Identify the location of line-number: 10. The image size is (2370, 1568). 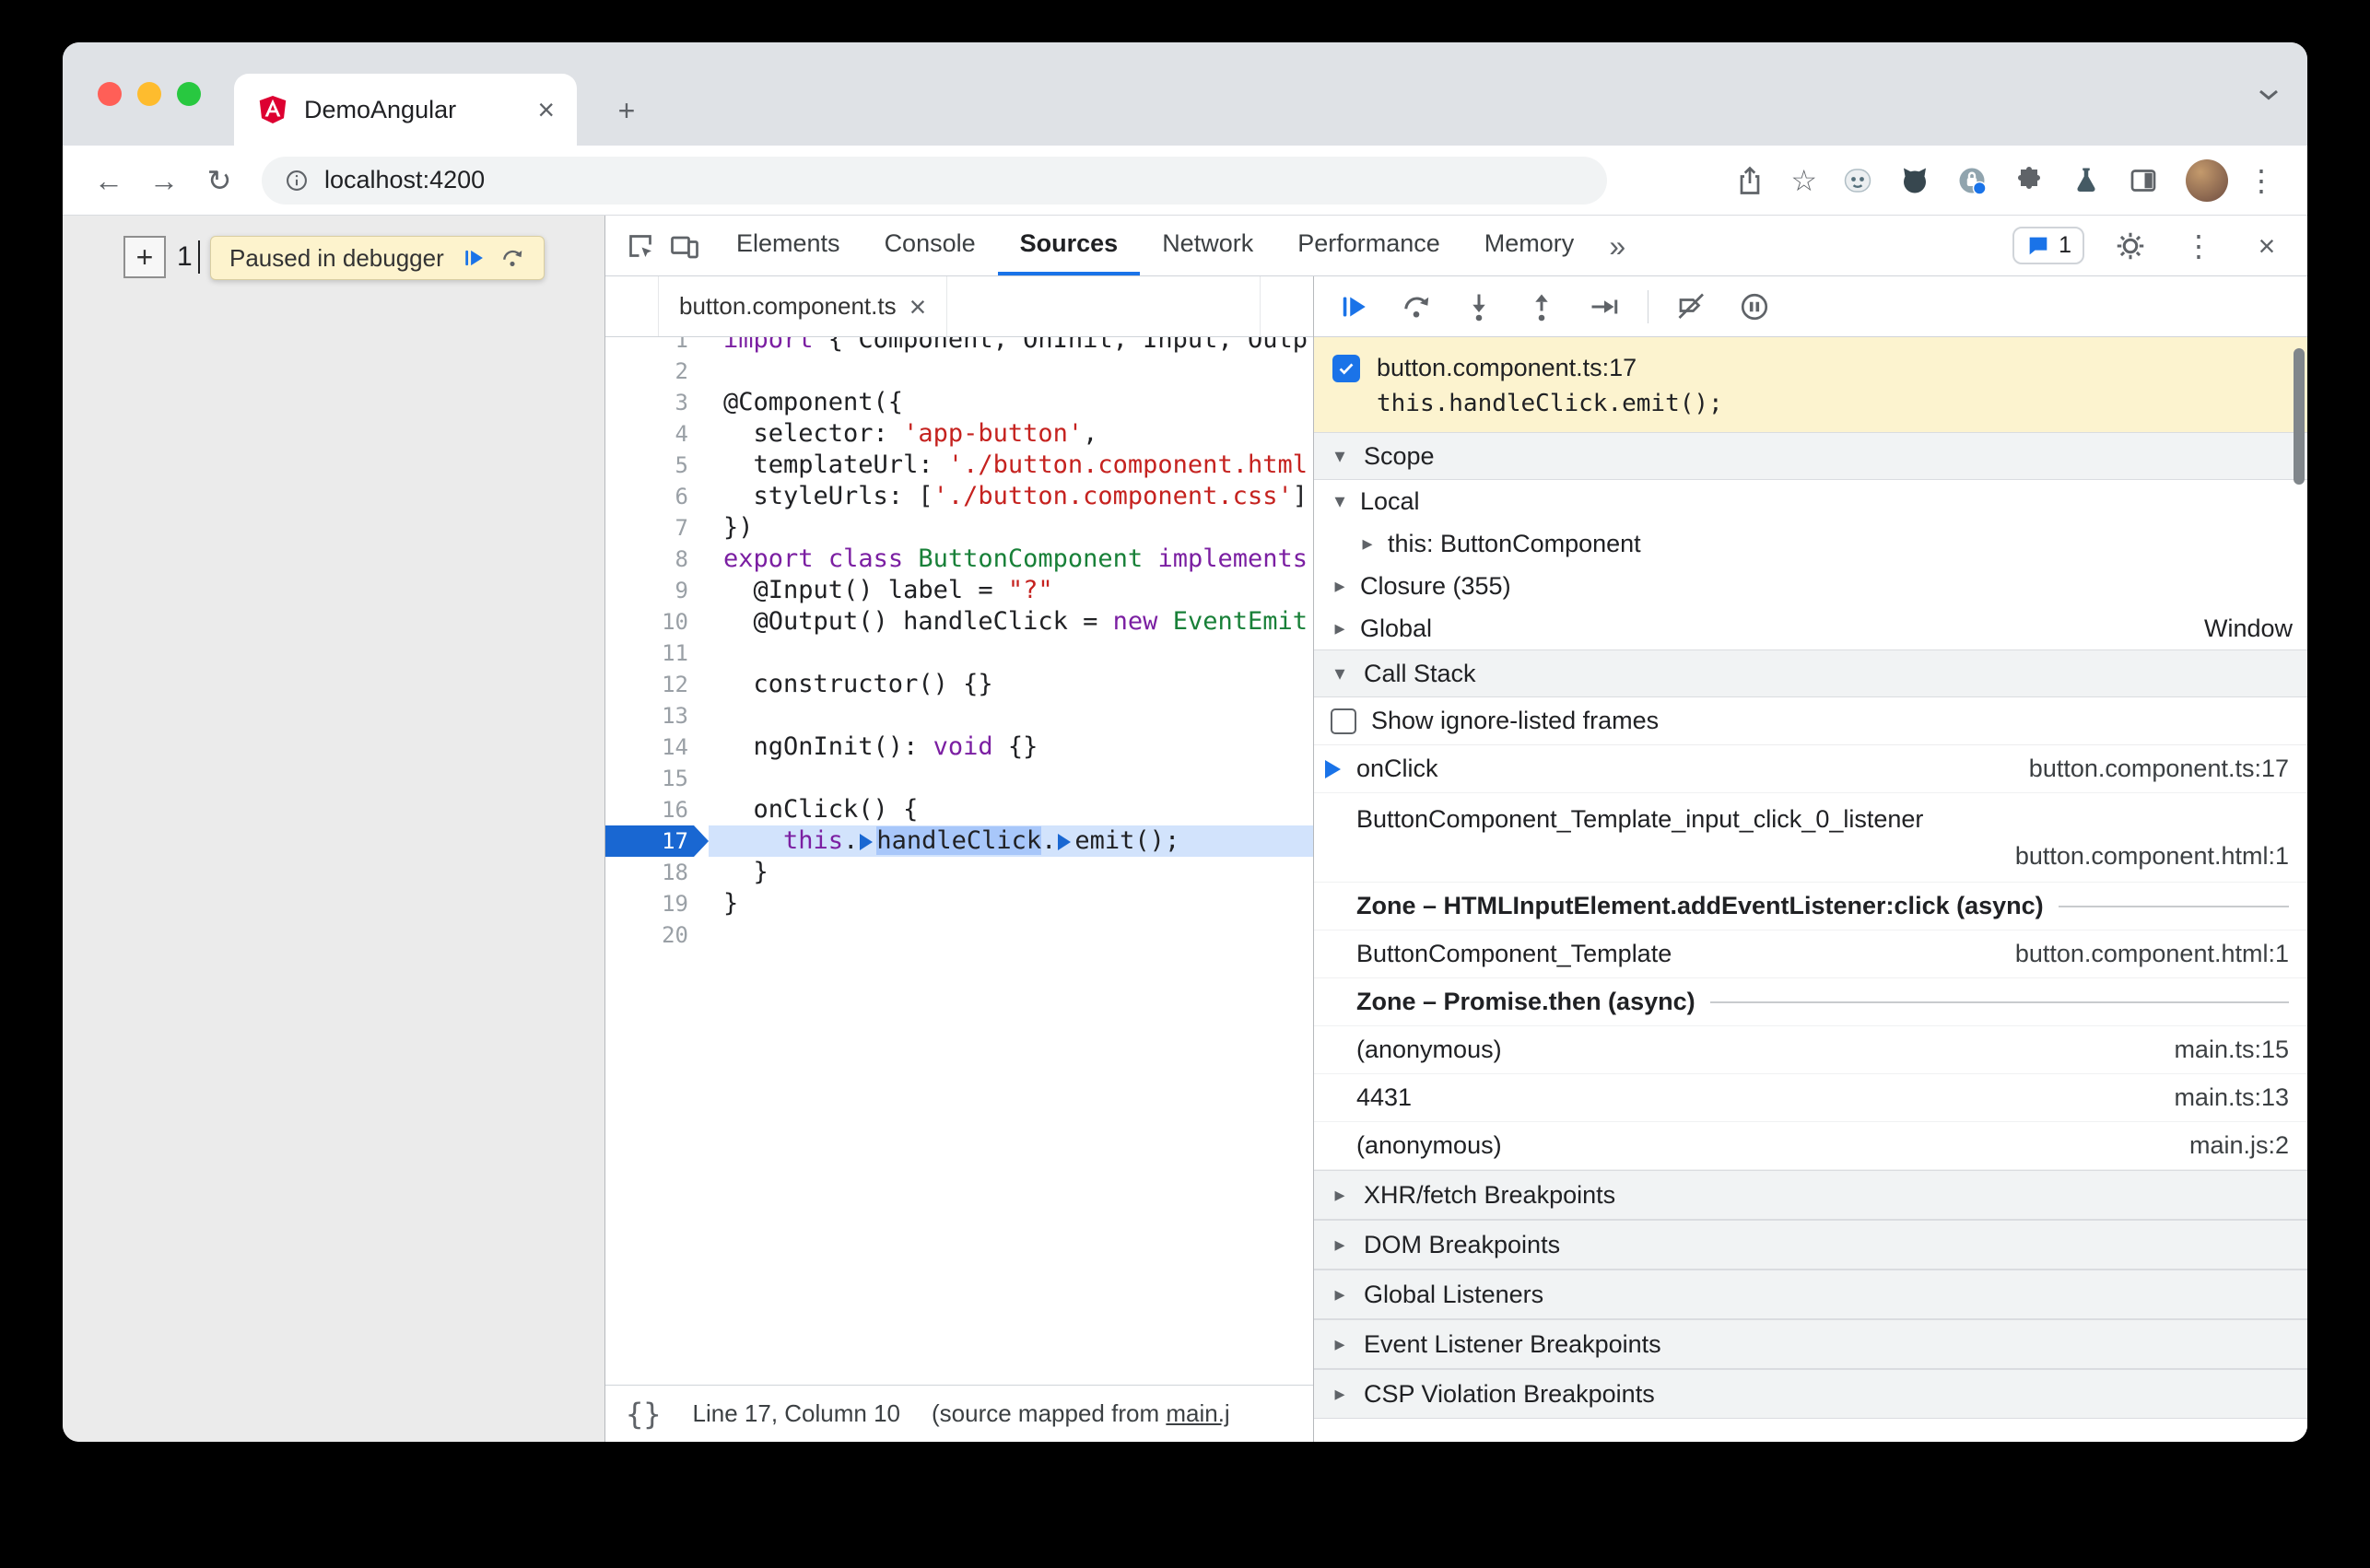
(657, 622).